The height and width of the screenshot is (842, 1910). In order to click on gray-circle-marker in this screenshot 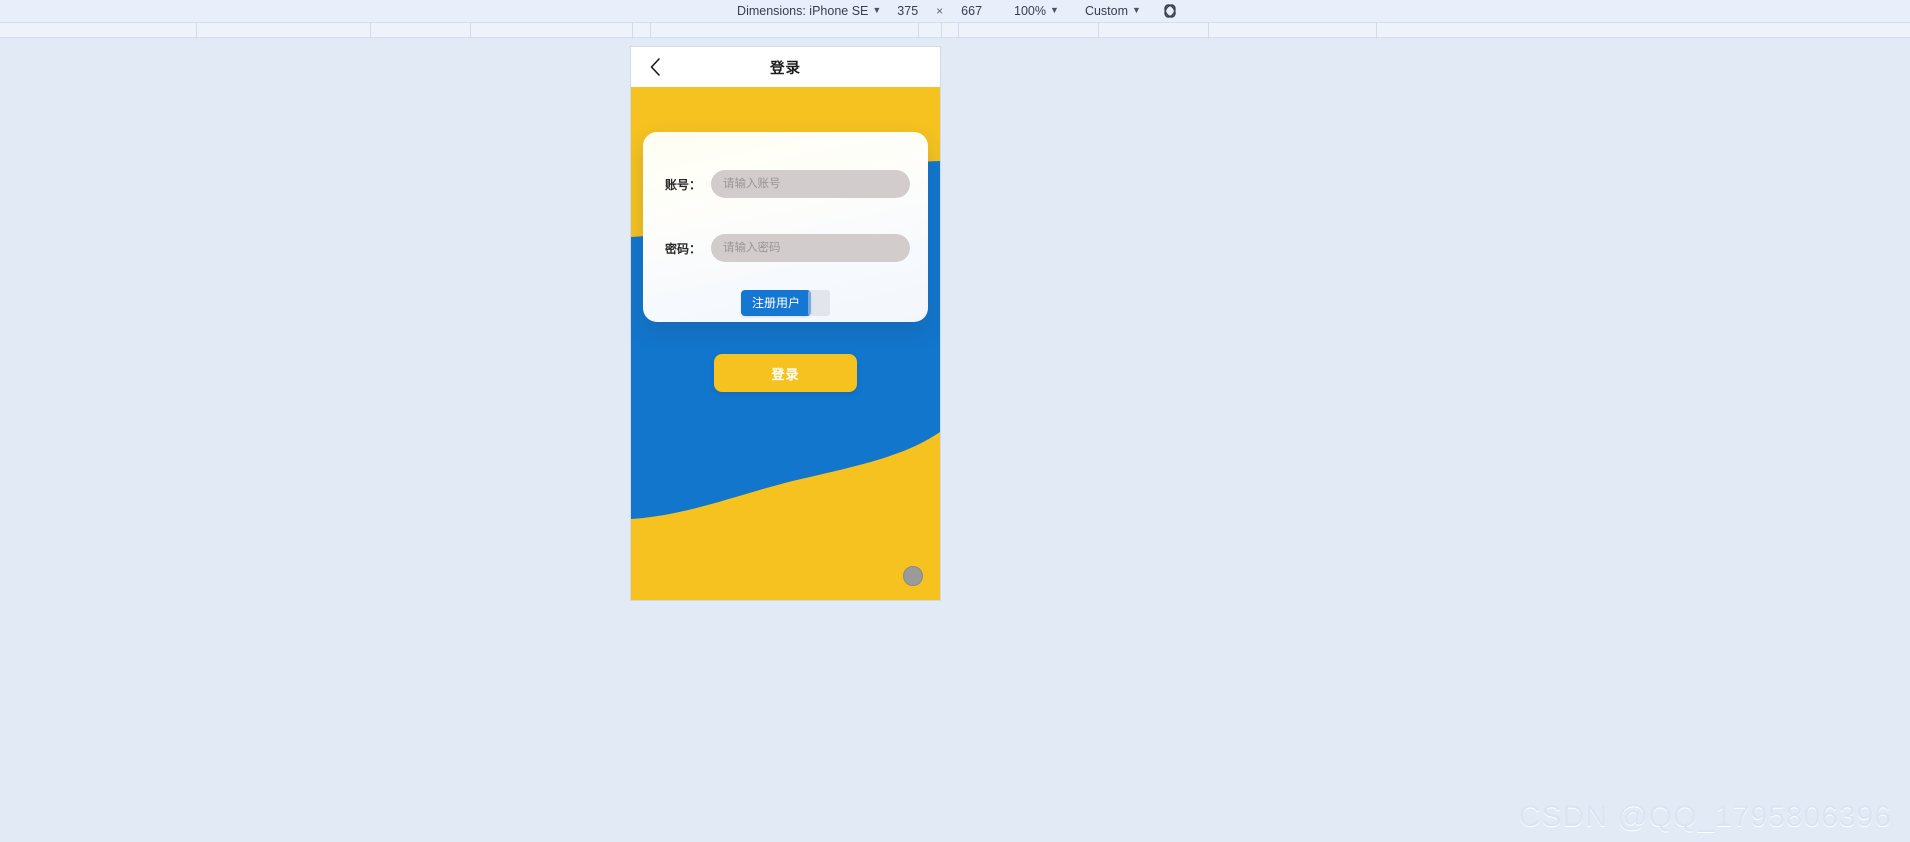, I will do `click(913, 576)`.